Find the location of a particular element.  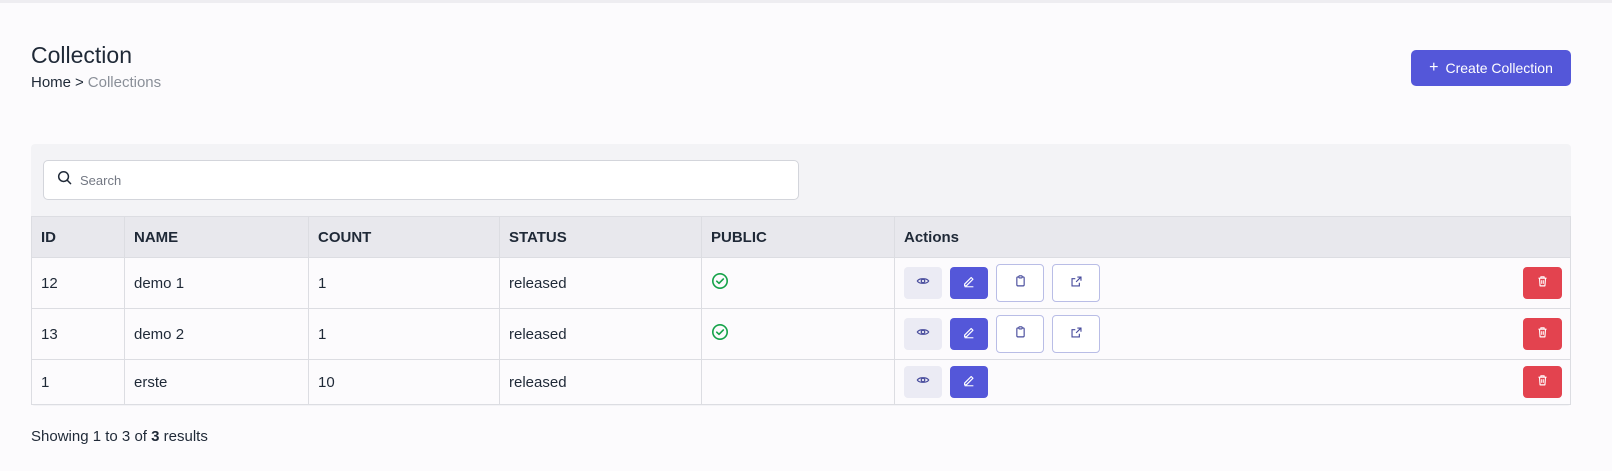

column-header-status: STATUS is located at coordinates (600, 237).